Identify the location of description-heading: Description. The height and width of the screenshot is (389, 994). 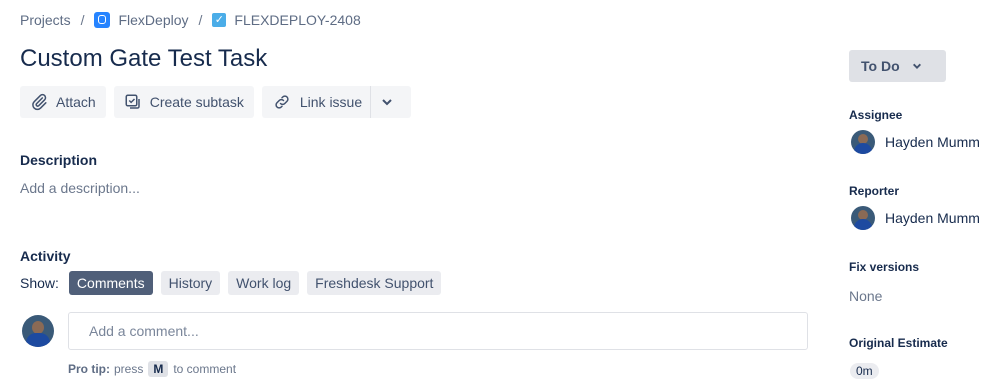
(59, 160).